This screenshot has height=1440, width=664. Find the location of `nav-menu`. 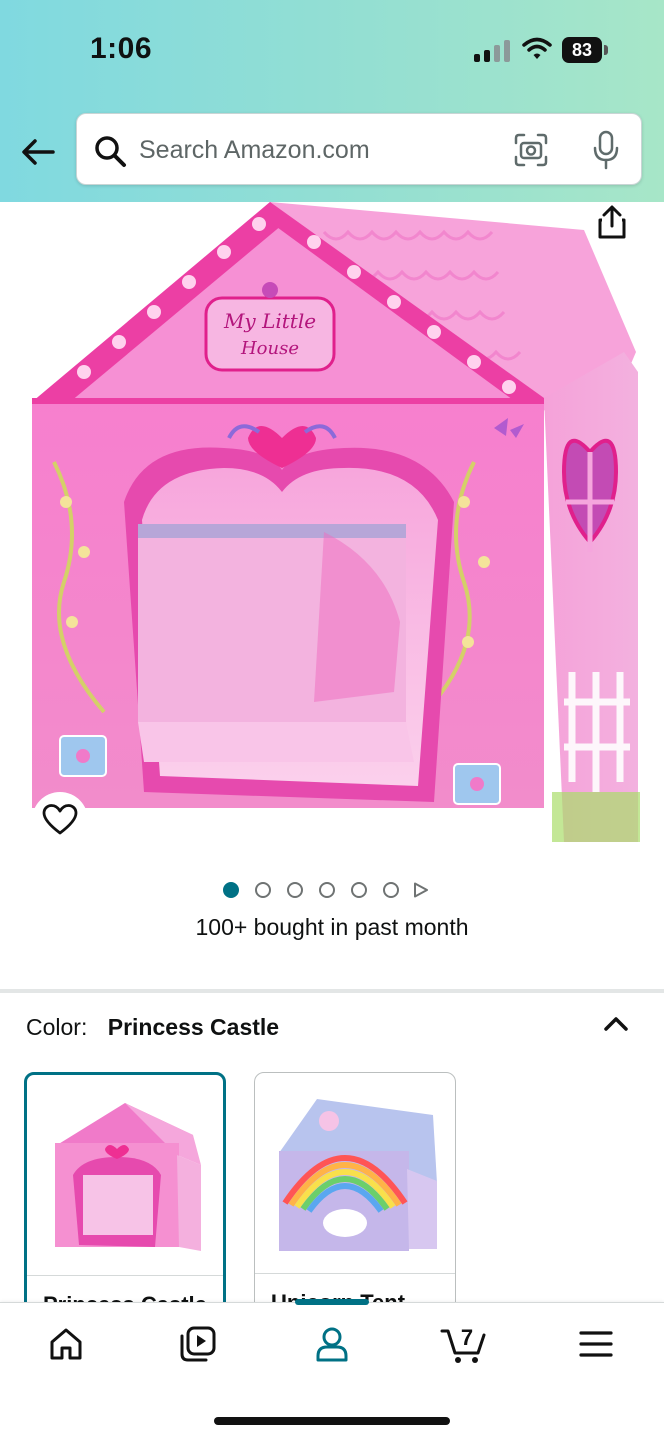

nav-menu is located at coordinates (596, 1344).